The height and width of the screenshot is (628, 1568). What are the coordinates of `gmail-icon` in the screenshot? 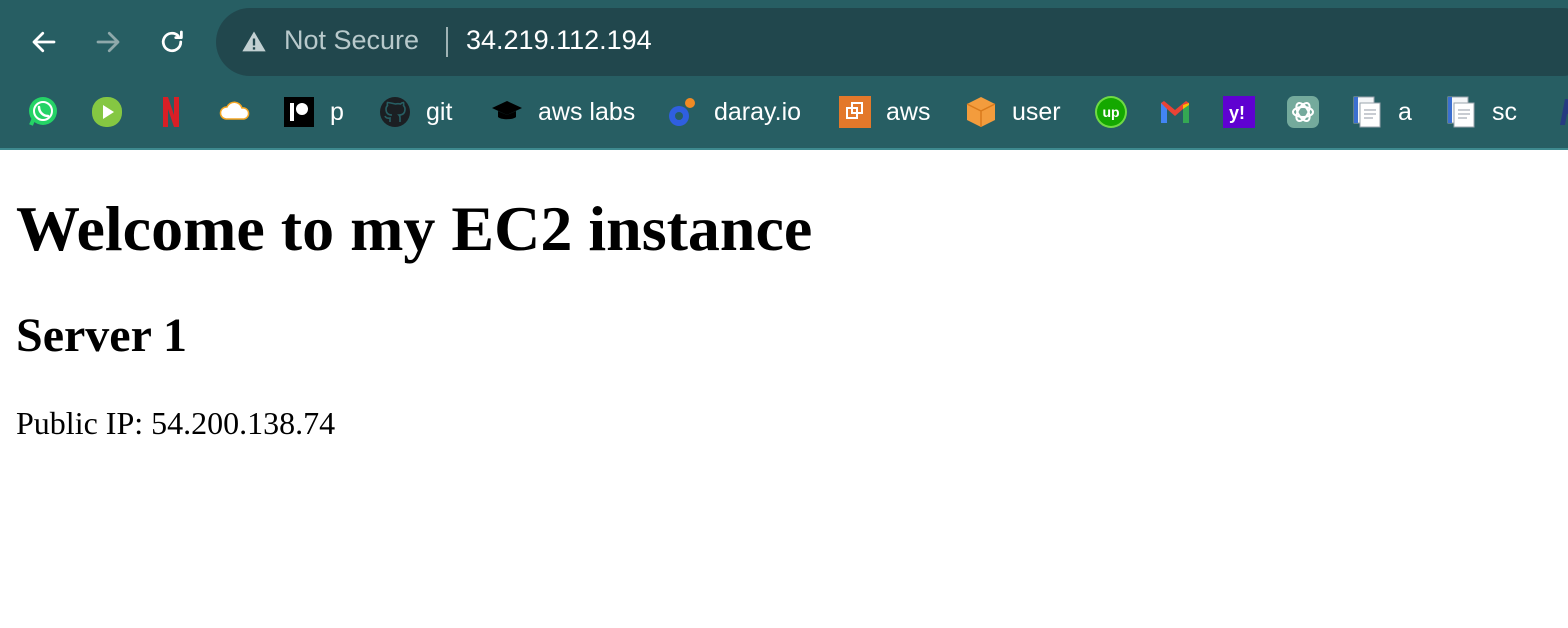 It's located at (1175, 112).